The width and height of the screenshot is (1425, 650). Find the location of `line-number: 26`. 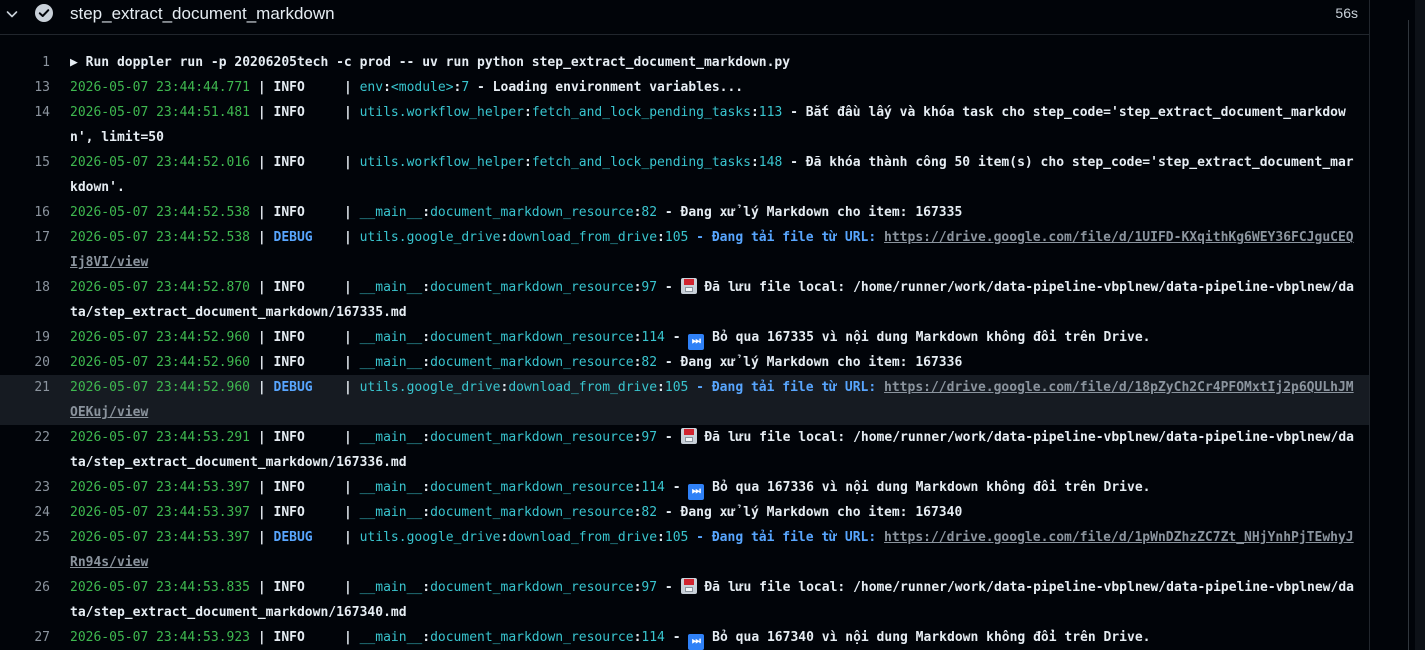

line-number: 26 is located at coordinates (25, 587).